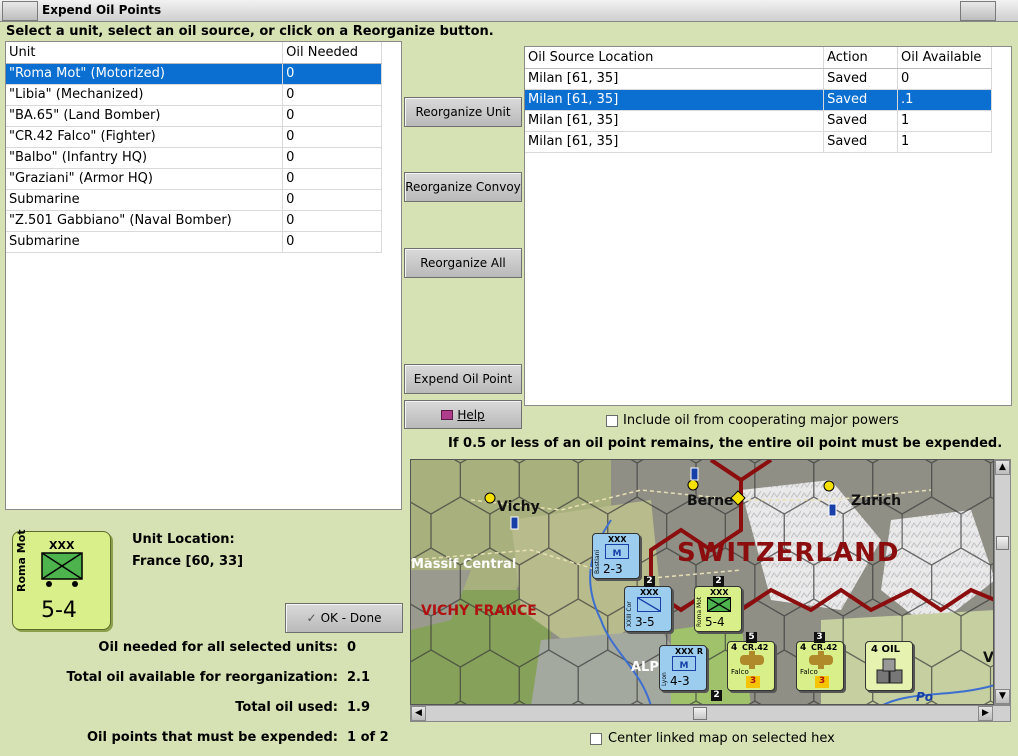 This screenshot has height=756, width=1018. Describe the element at coordinates (710, 501) in the screenshot. I see `map-label-berne: Berne` at that location.